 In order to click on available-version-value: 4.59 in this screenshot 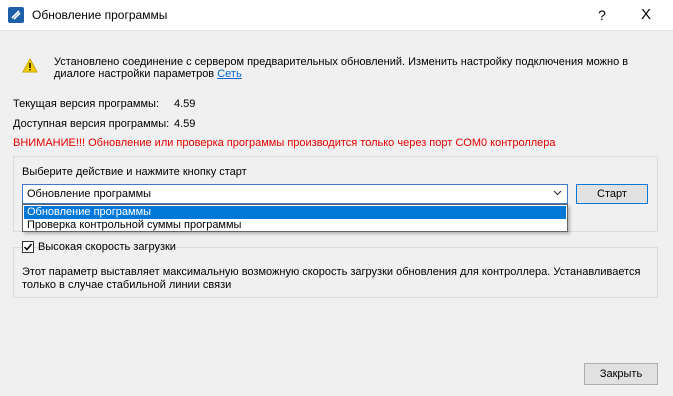, I will do `click(185, 124)`.